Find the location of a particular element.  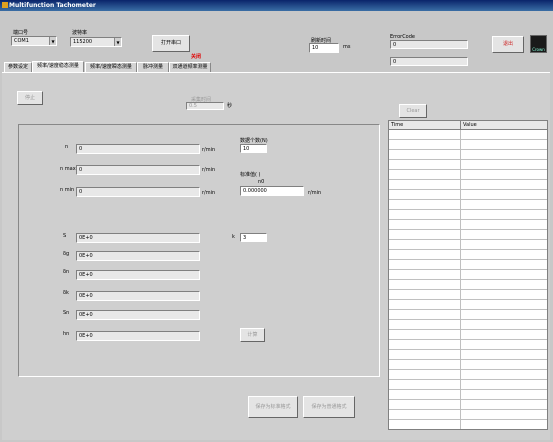

logo: Crown is located at coordinates (538, 44).